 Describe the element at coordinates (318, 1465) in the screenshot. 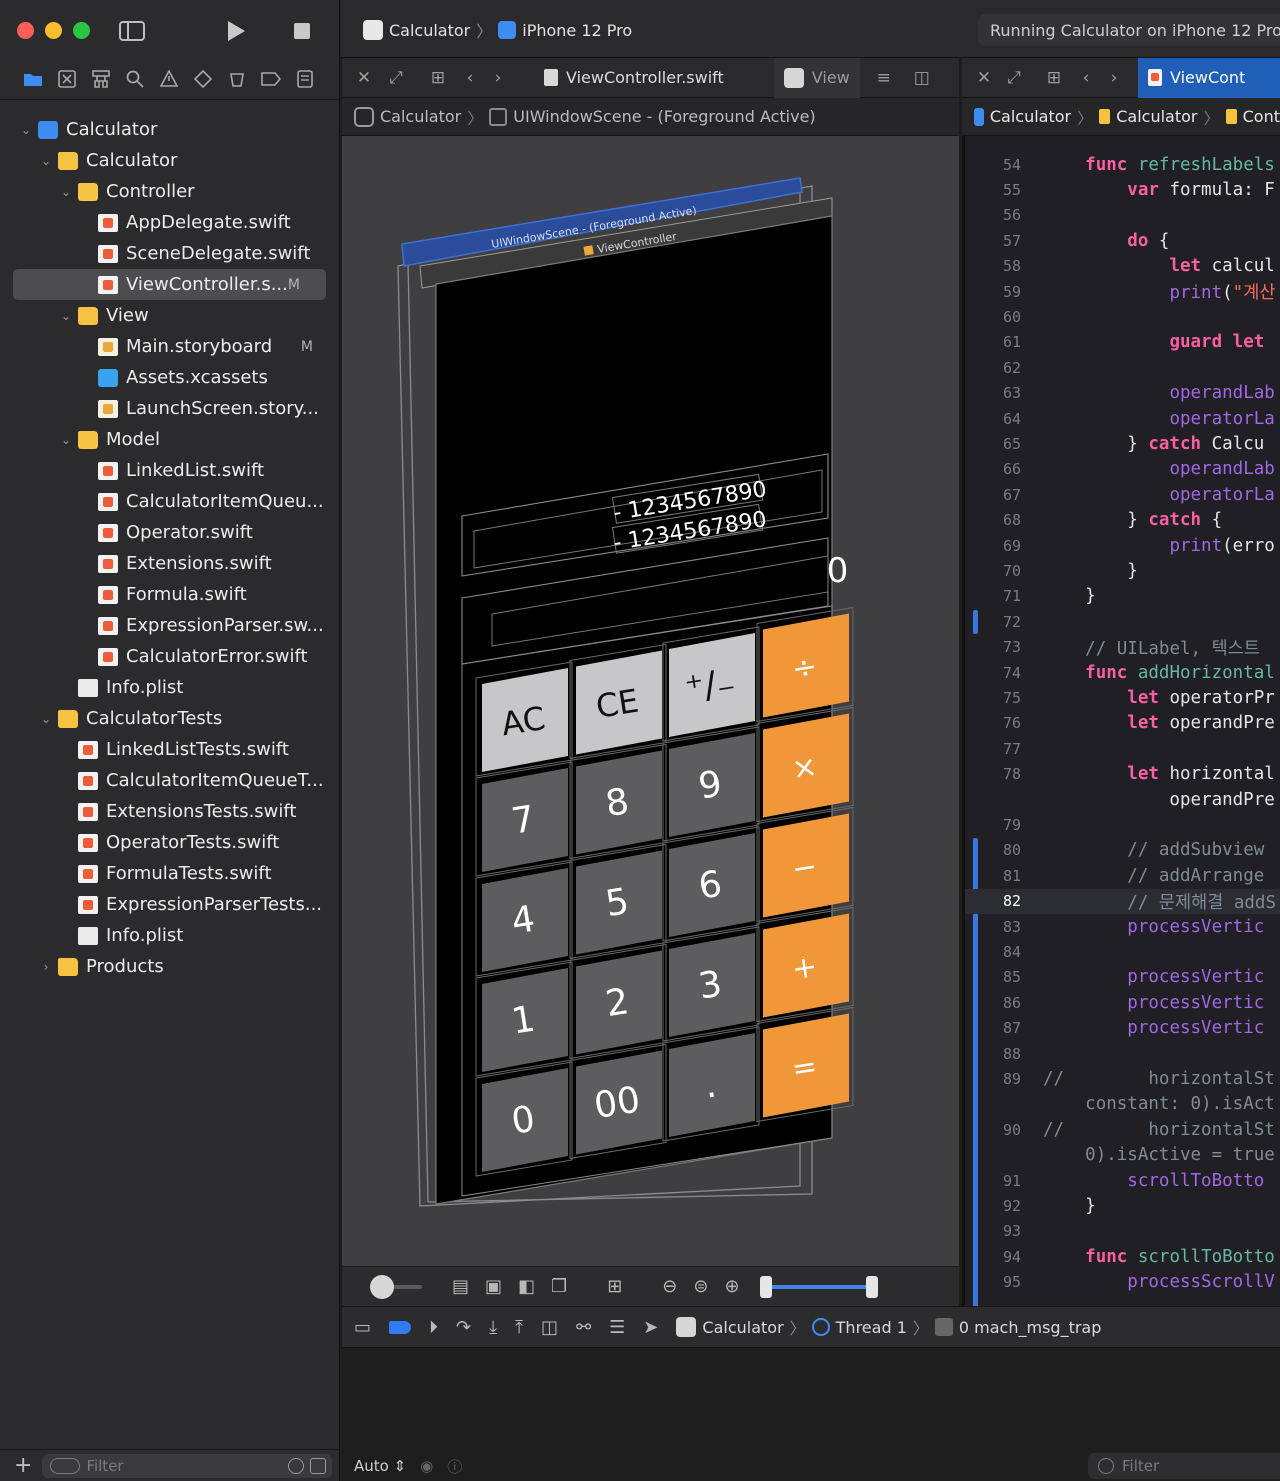

I see `source-control-filter-icon` at that location.